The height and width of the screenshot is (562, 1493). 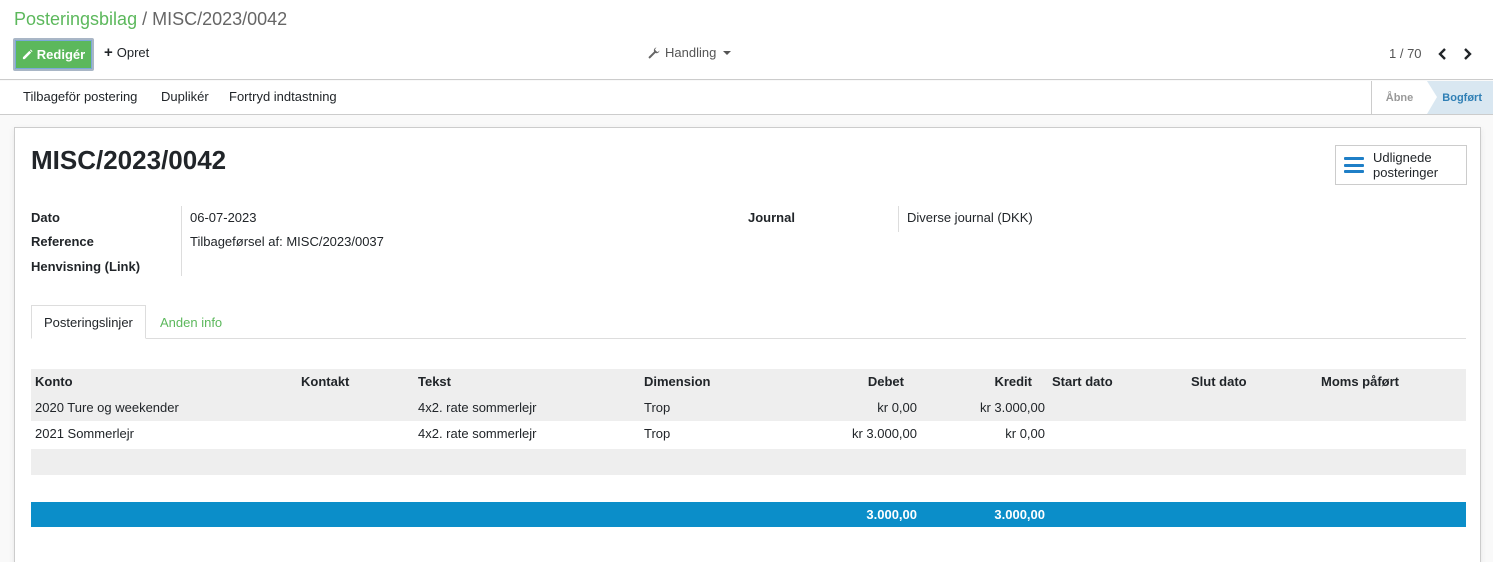 I want to click on col-end-date: Slut dato, so click(x=1219, y=382).